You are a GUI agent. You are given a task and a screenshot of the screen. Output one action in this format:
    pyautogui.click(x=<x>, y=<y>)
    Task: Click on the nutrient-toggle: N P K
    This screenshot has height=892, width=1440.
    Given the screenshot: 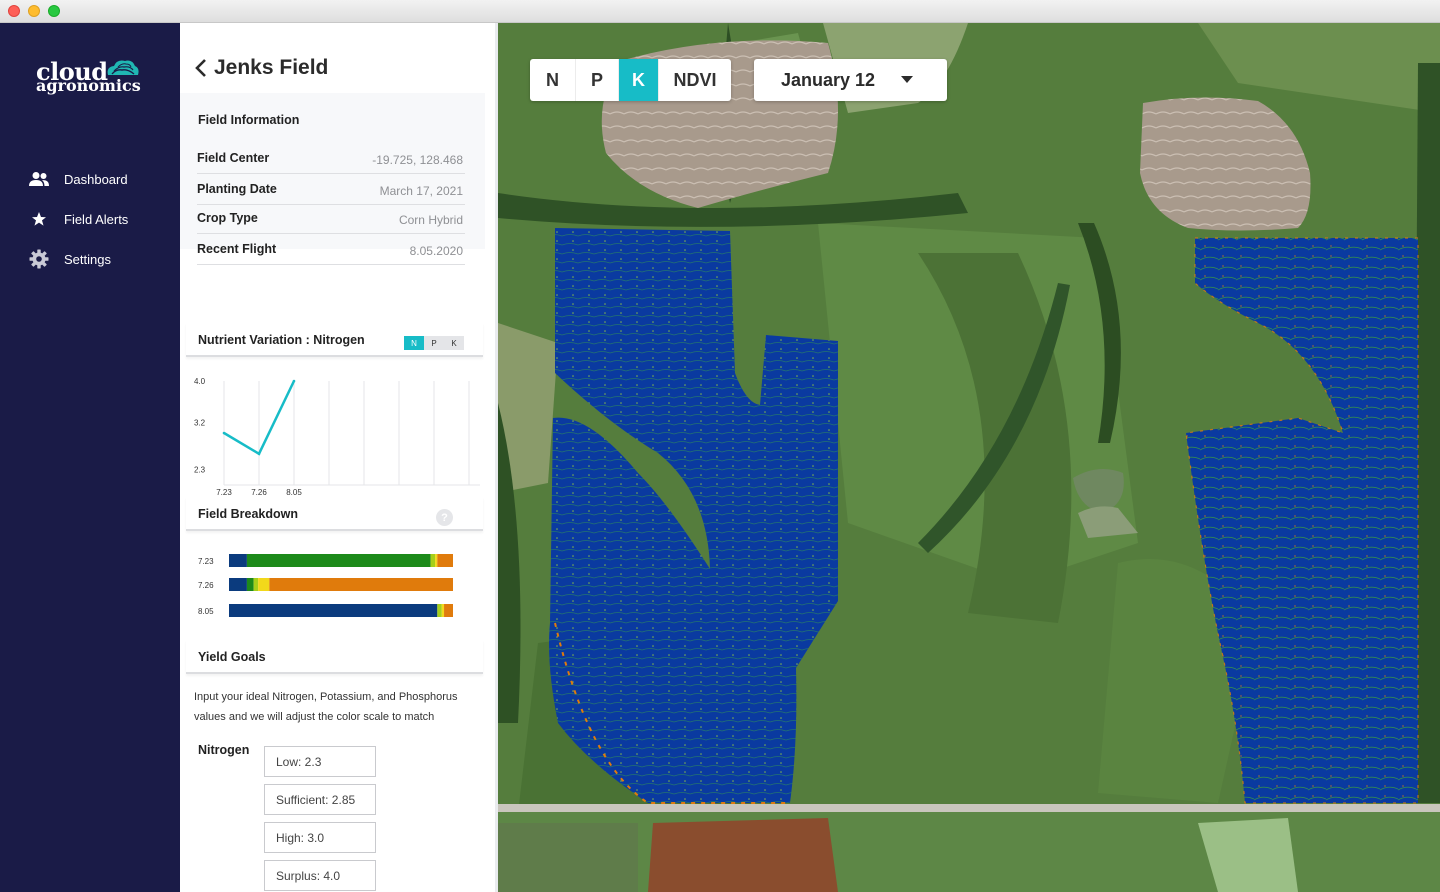 What is the action you would take?
    pyautogui.click(x=434, y=343)
    